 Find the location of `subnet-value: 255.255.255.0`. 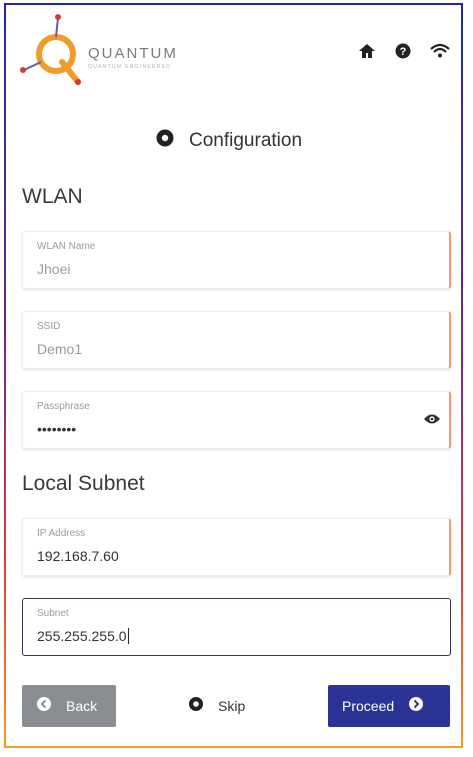

subnet-value: 255.255.255.0 is located at coordinates (83, 636).